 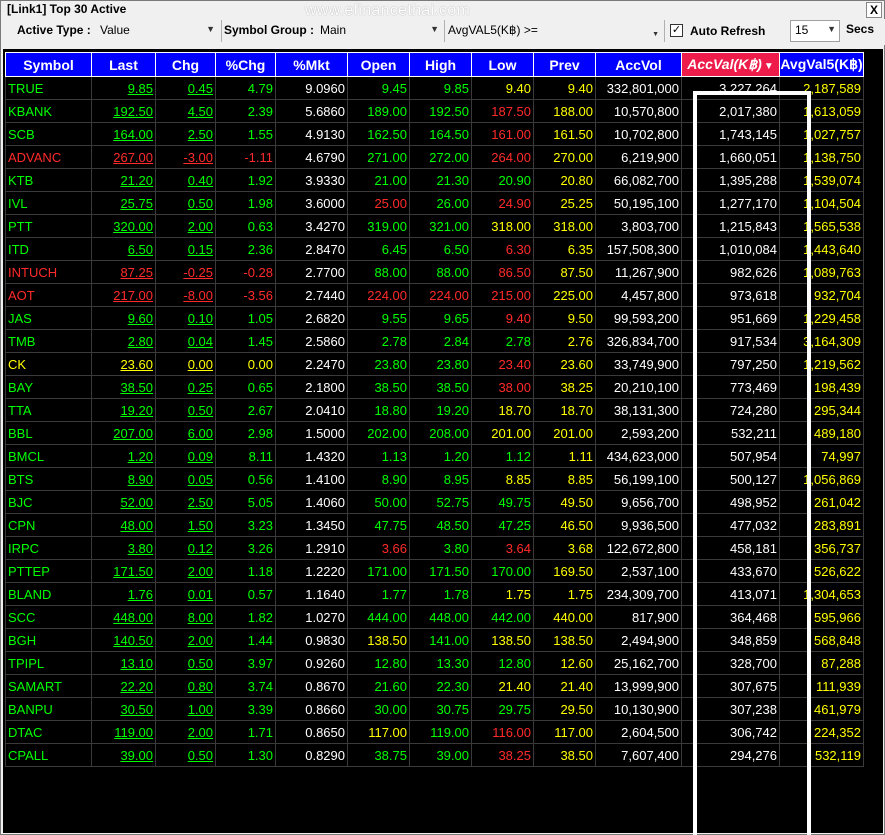 I want to click on symbol-group-select: Main ▼, so click(x=379, y=31).